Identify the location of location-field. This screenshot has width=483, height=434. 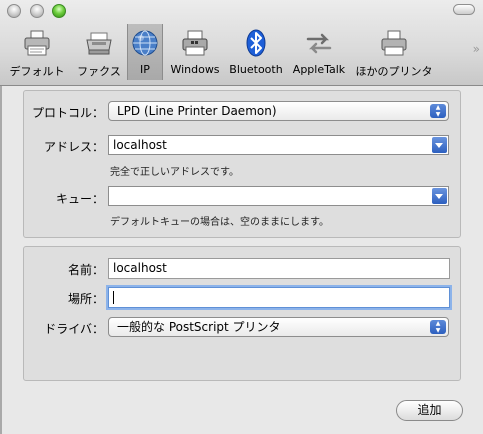
(279, 297).